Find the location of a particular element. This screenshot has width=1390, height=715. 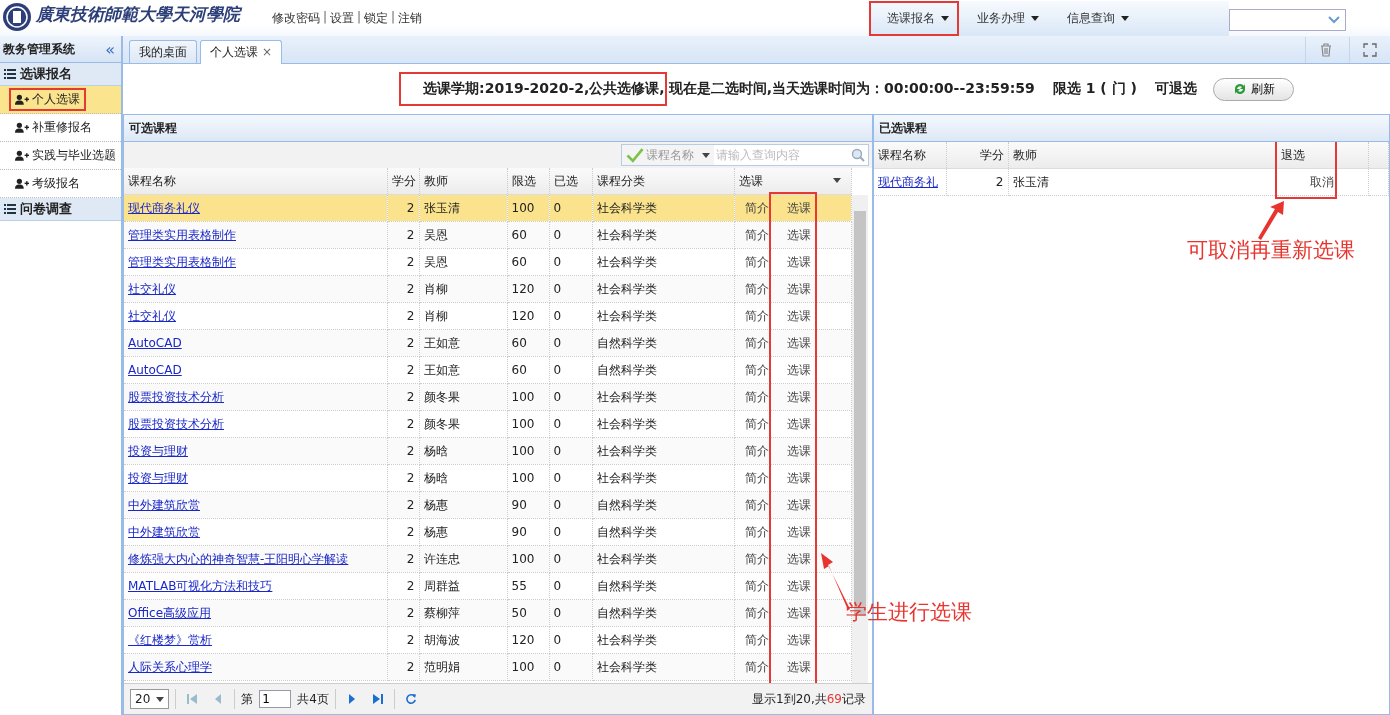

column-header: 退选 is located at coordinates (1322, 155).